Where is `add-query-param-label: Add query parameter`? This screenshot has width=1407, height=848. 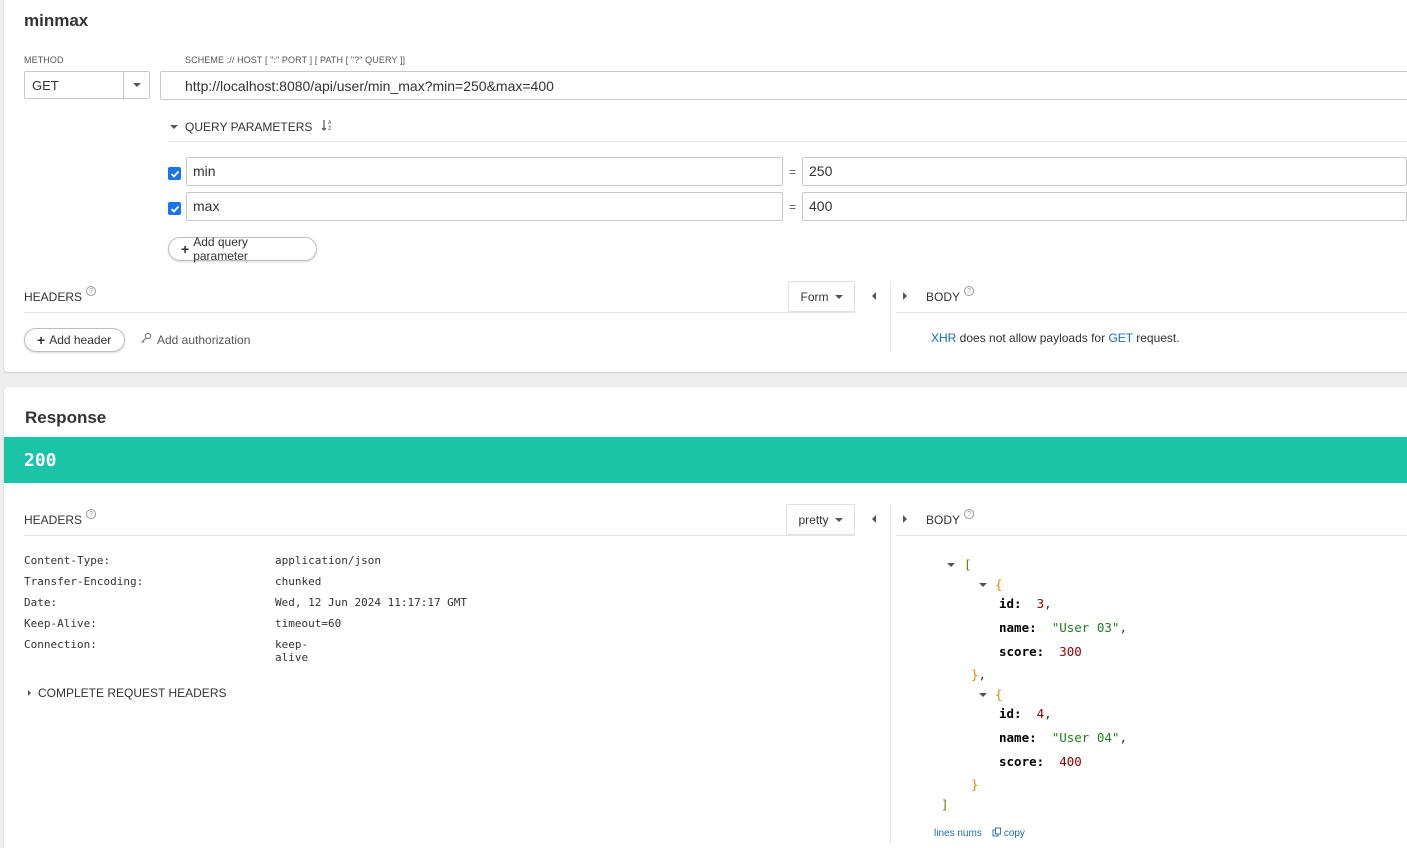
add-query-param-label: Add query parameter is located at coordinates (220, 249).